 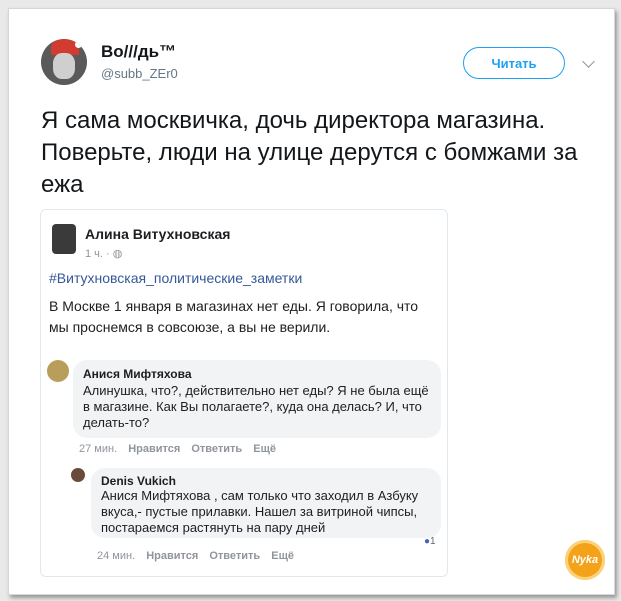 What do you see at coordinates (138, 481) in the screenshot?
I see `comment-author: Denis Vukich` at bounding box center [138, 481].